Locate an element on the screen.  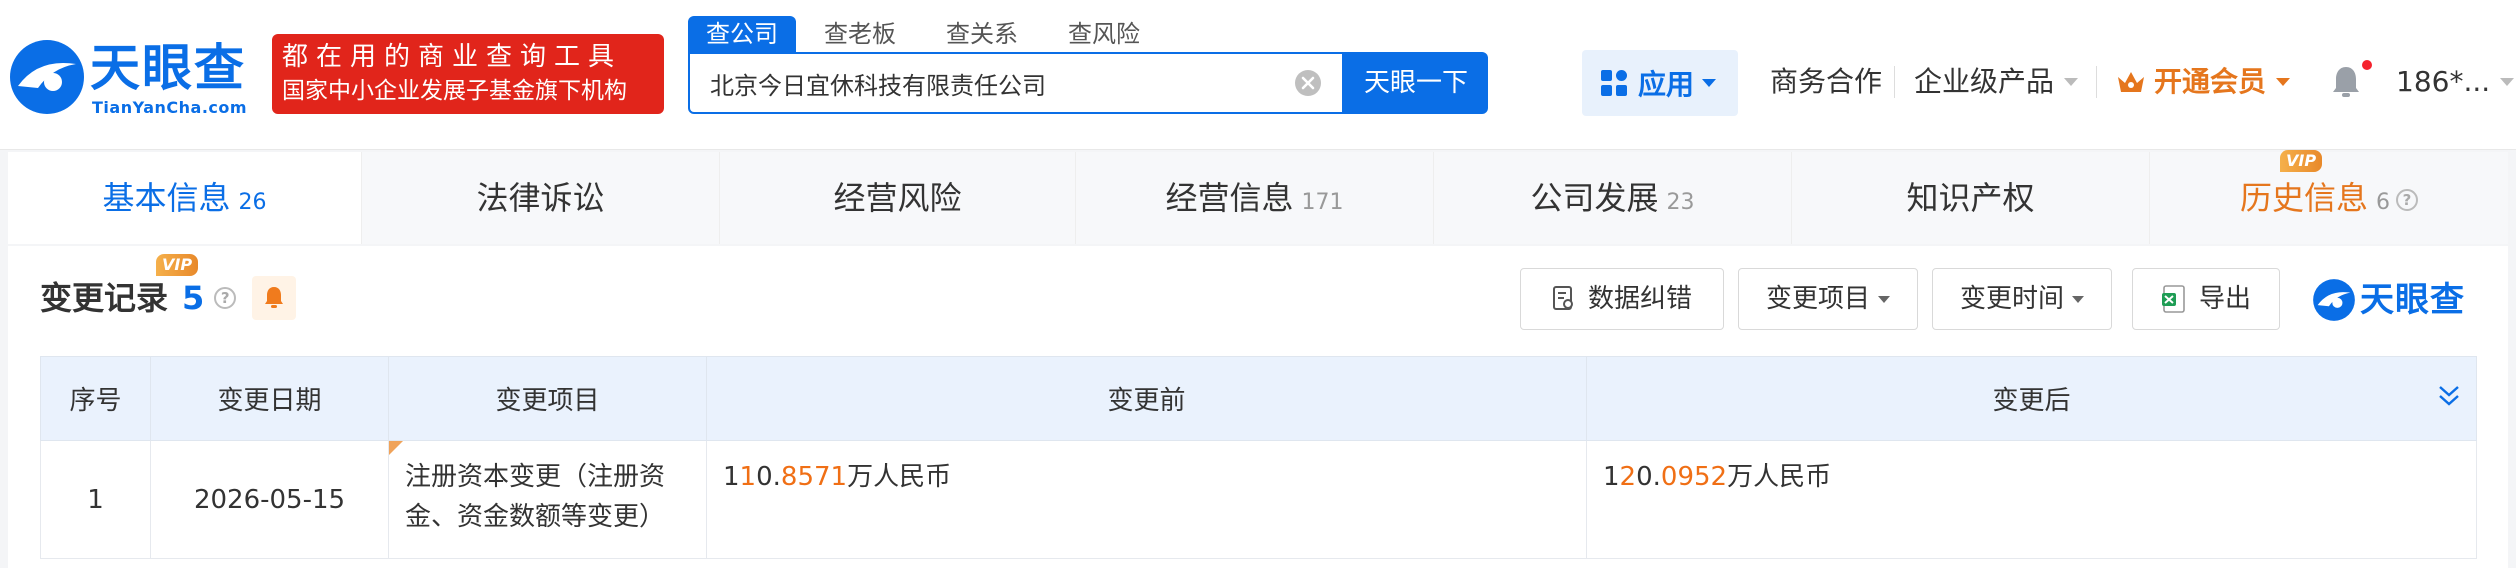
tab-legal: 法律诉讼 is located at coordinates (541, 198).